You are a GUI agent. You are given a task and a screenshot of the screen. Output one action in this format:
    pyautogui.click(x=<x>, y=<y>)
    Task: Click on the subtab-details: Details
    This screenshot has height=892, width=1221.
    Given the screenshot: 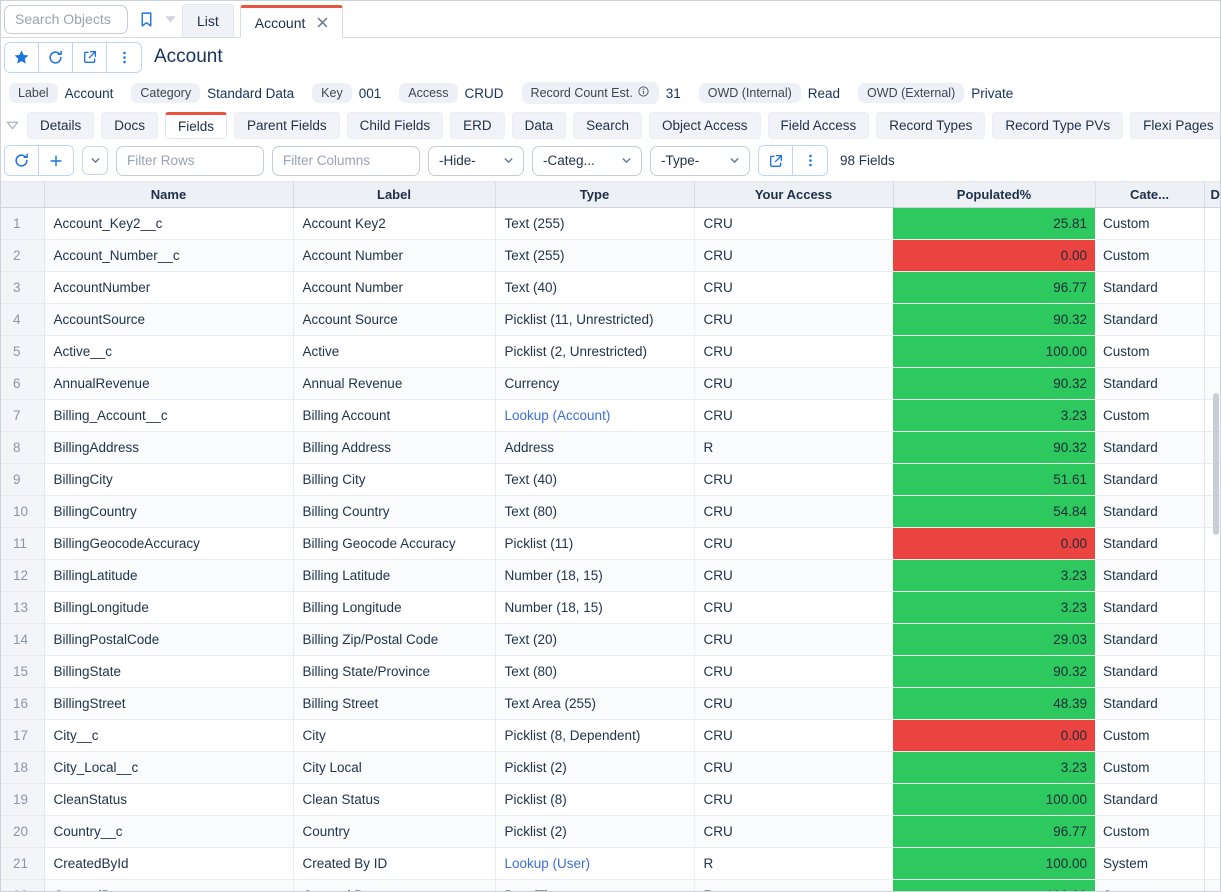 What is the action you would take?
    pyautogui.click(x=61, y=125)
    